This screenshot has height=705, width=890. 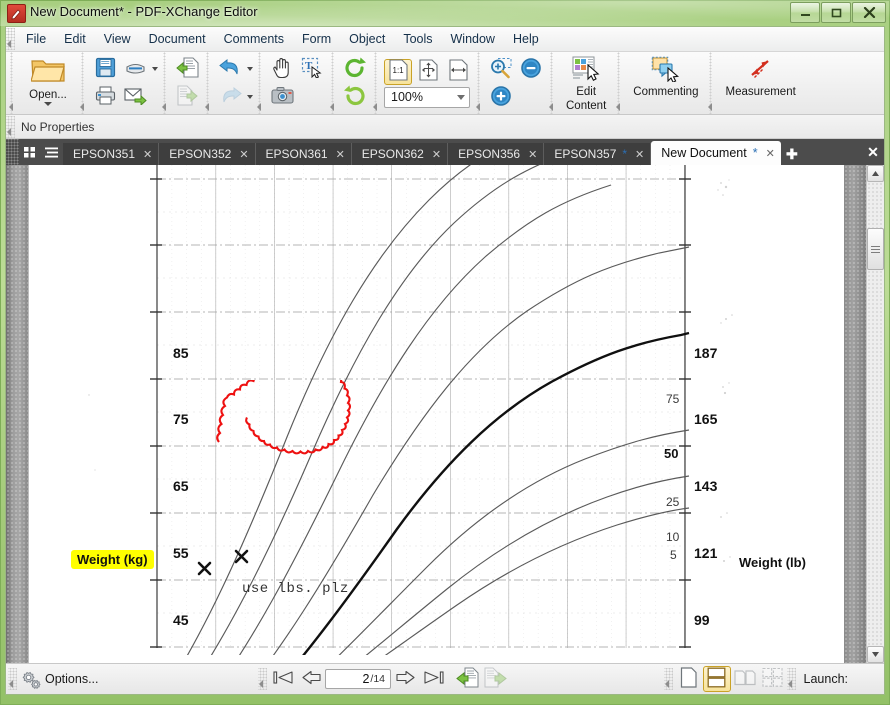 What do you see at coordinates (135, 97) in the screenshot?
I see `email-button` at bounding box center [135, 97].